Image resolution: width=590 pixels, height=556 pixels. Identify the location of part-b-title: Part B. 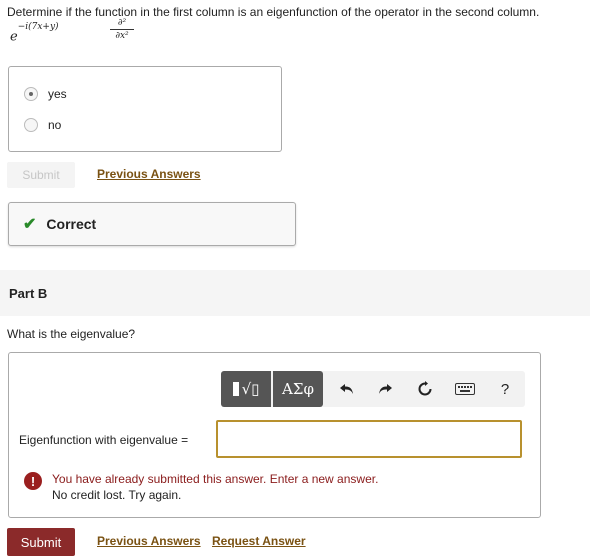
(28, 293).